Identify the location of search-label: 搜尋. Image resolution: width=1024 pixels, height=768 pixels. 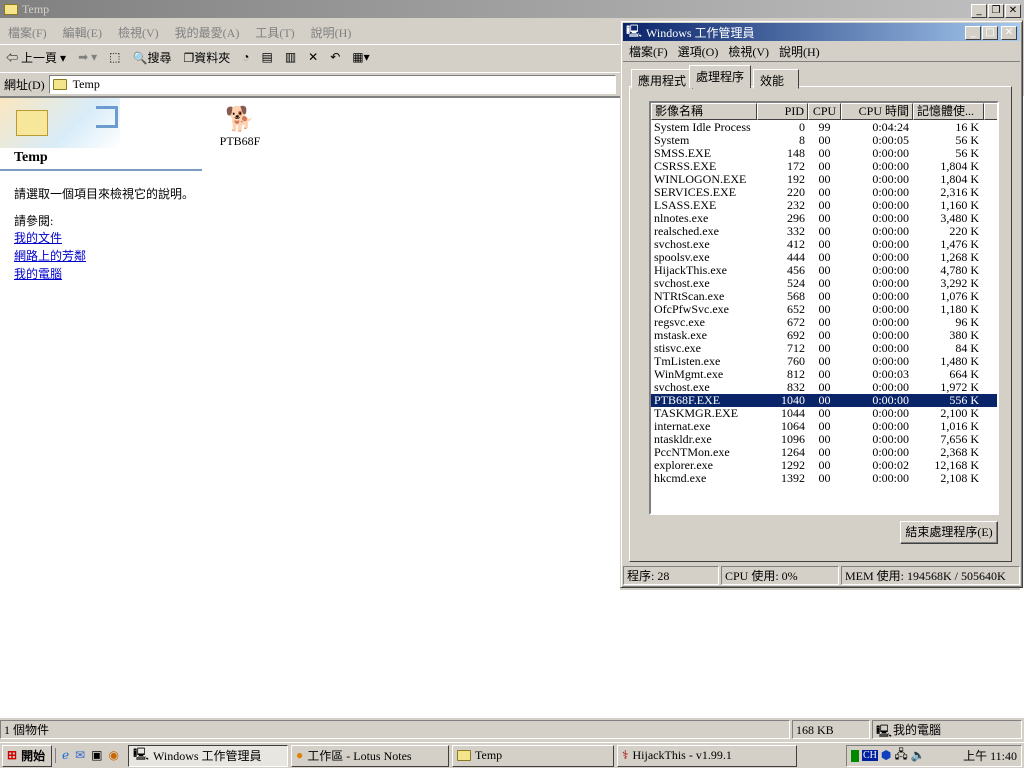
(159, 58).